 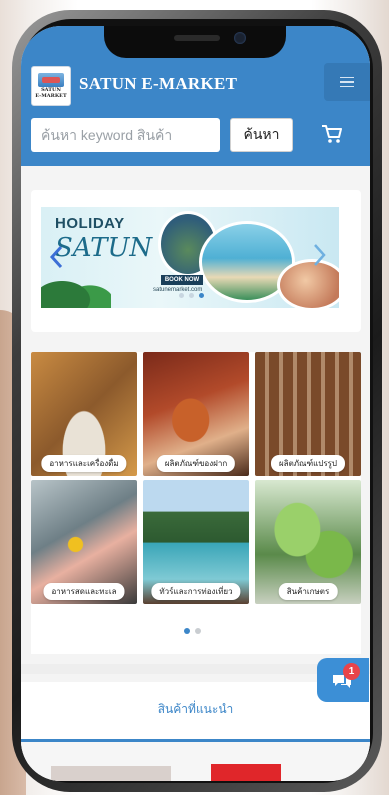 What do you see at coordinates (57, 257) in the screenshot?
I see `chevron-left-icon` at bounding box center [57, 257].